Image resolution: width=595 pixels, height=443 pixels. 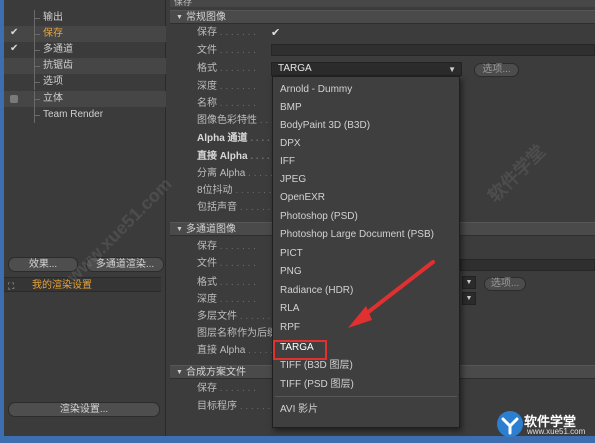 What do you see at coordinates (53, 98) in the screenshot?
I see `tree-item-label: 立体` at bounding box center [53, 98].